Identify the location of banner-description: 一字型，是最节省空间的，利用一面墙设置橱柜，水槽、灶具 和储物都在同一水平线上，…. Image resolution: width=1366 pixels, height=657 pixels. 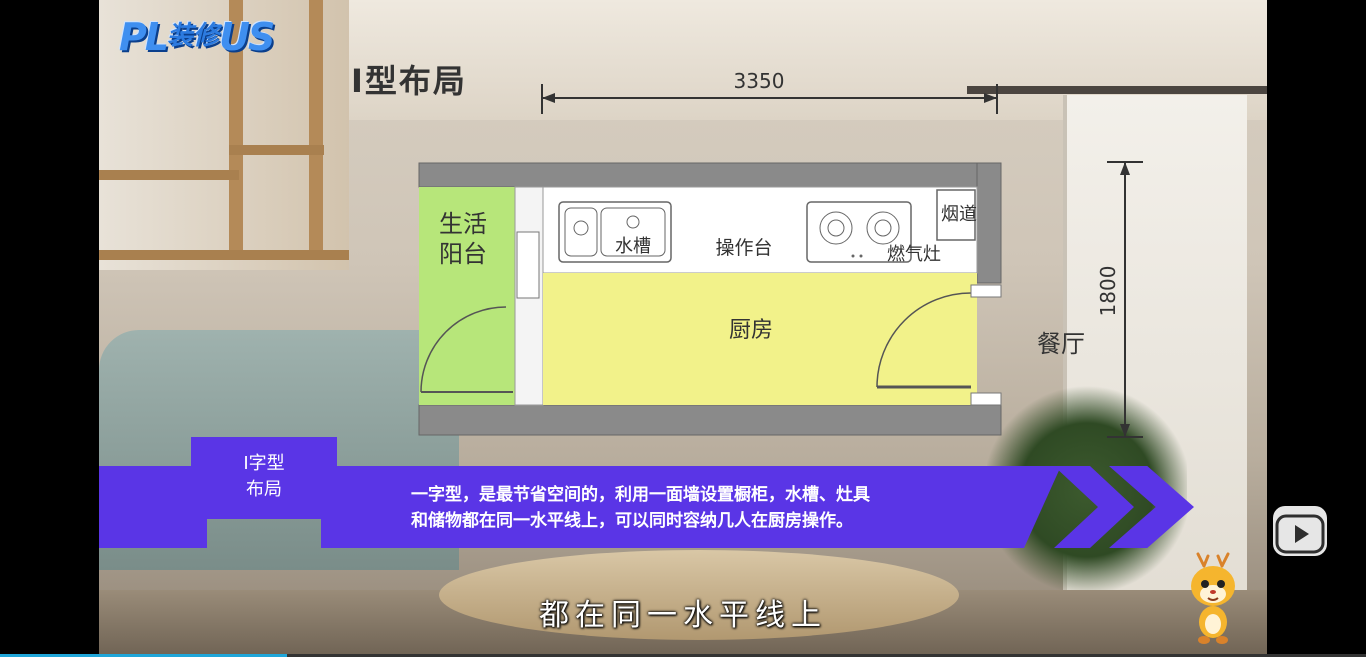
(731, 508).